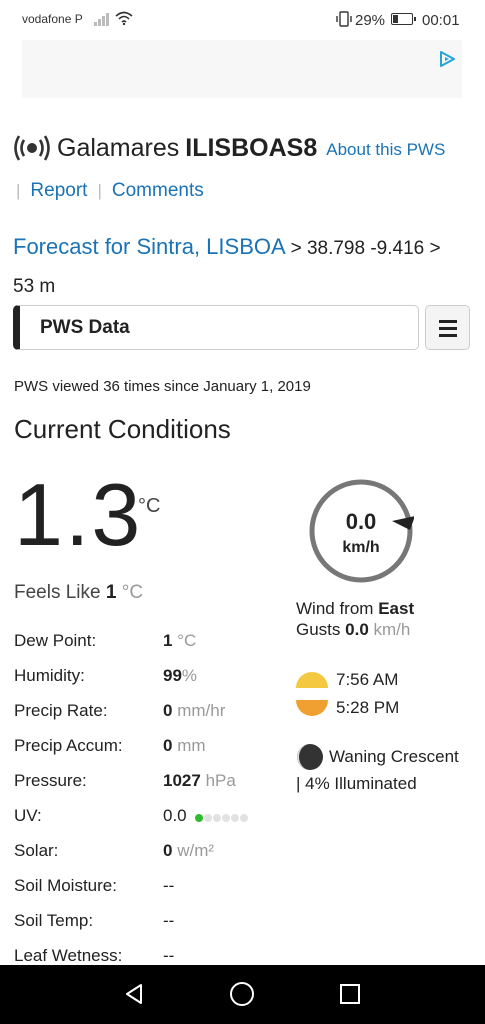 This screenshot has height=1024, width=485. What do you see at coordinates (49, 675) in the screenshot?
I see `condition-label: Humidity:` at bounding box center [49, 675].